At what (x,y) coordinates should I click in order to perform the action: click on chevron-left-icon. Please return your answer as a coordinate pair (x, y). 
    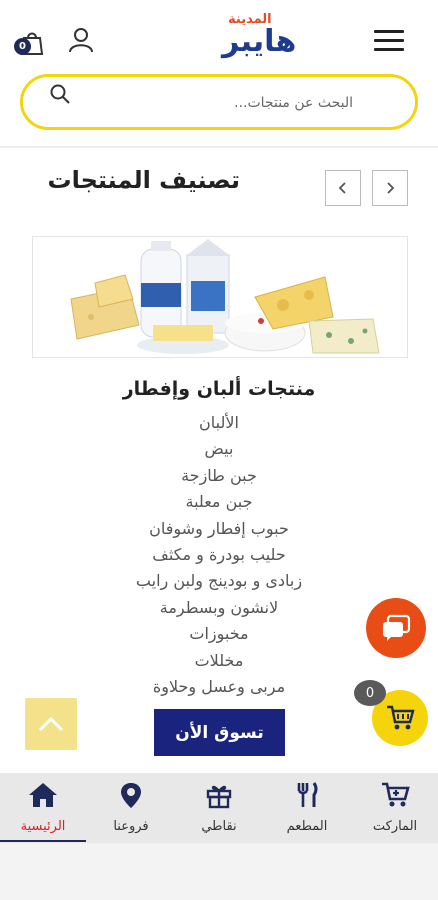
    Looking at the image, I should click on (342, 188).